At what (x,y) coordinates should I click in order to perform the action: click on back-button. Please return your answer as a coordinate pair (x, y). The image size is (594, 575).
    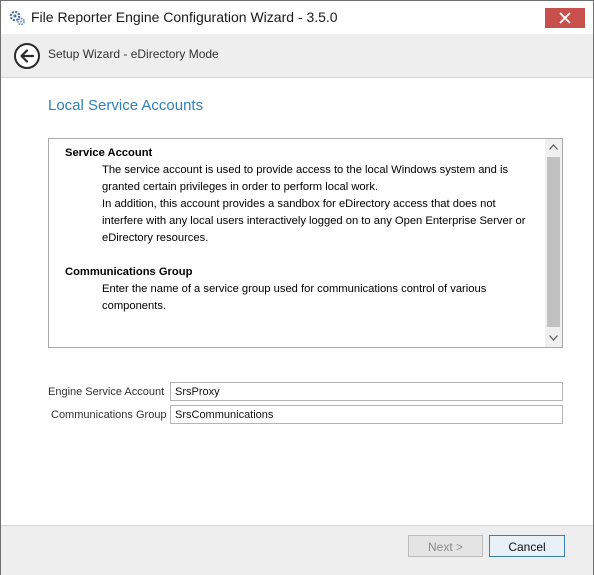
    Looking at the image, I should click on (27, 56).